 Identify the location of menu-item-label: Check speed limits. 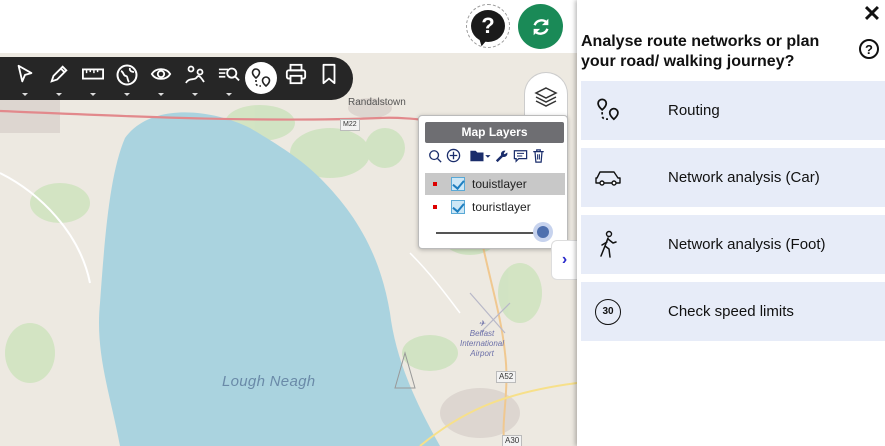
(731, 311).